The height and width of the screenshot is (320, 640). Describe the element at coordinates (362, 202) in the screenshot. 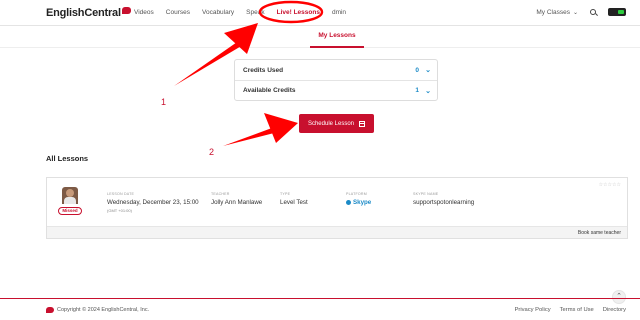

I see `platform-name: Skype` at that location.